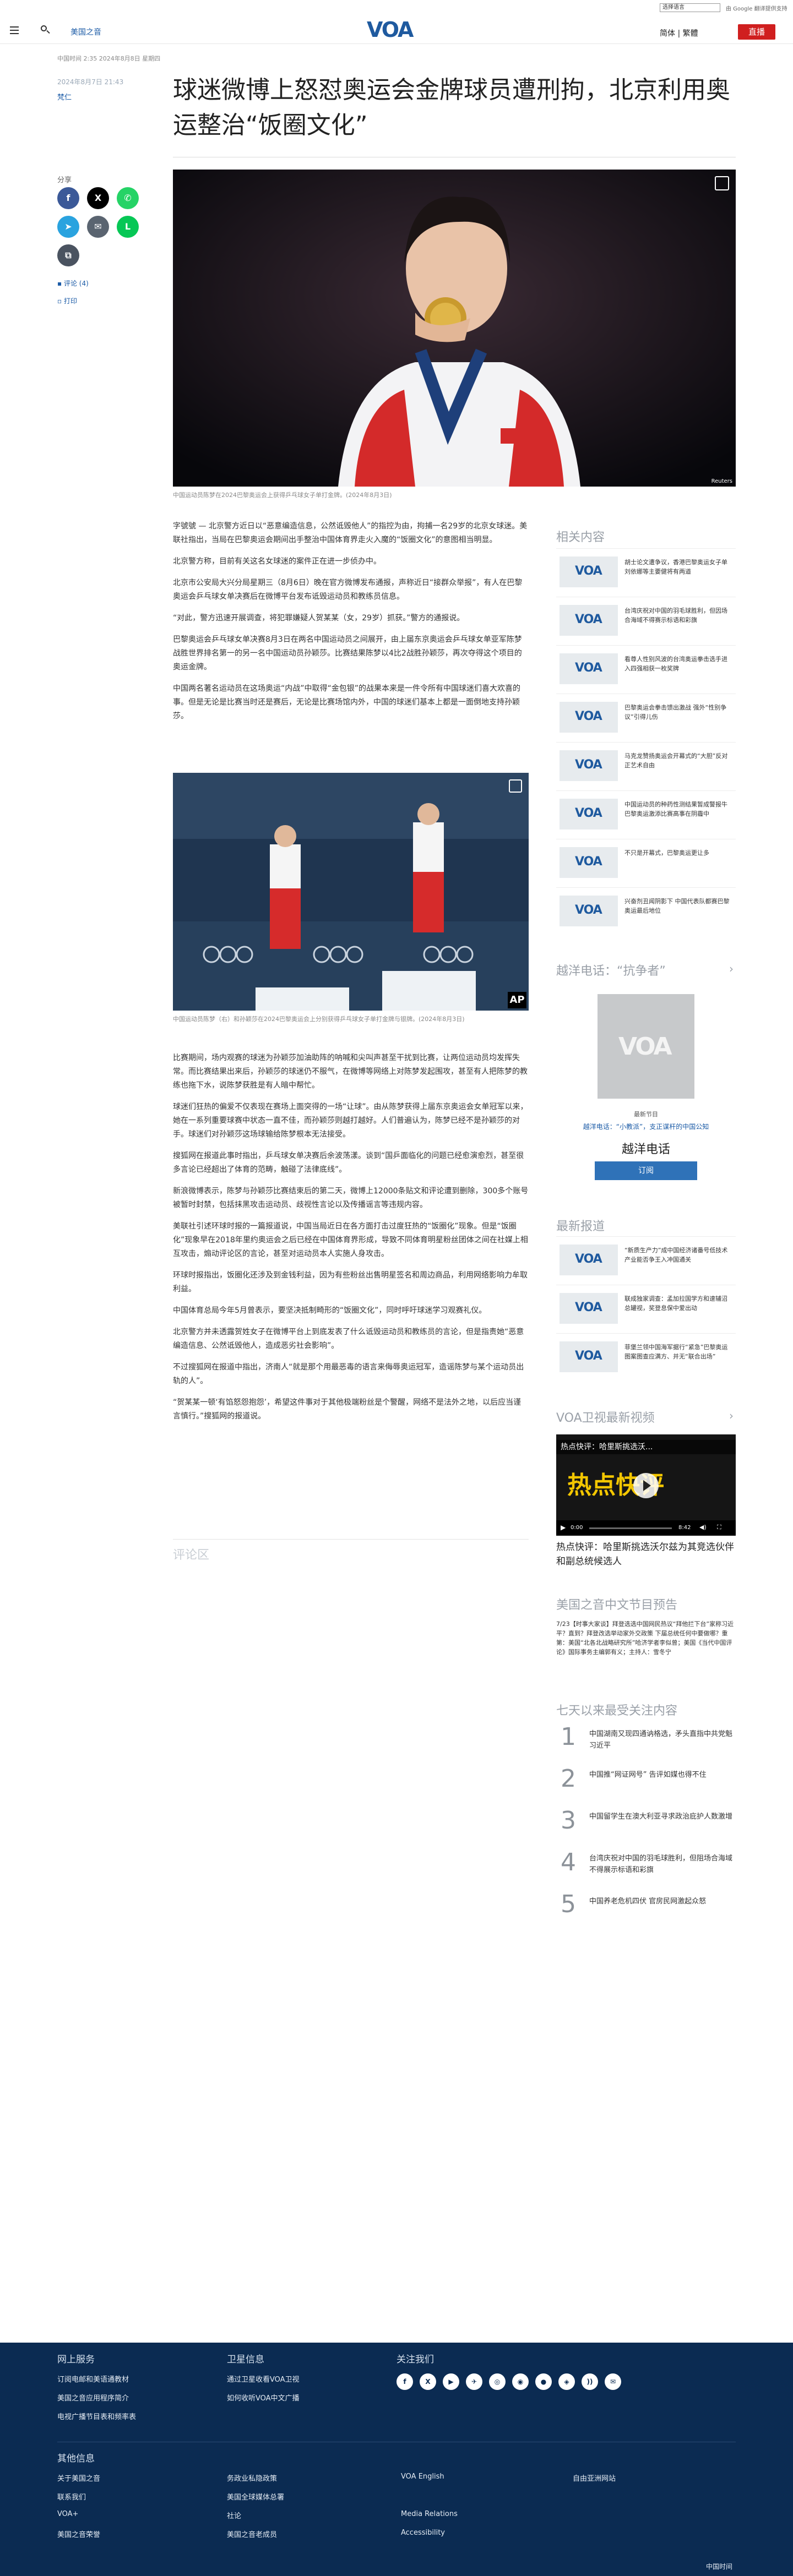  What do you see at coordinates (719, 1528) in the screenshot?
I see `fullscreen-icon: ⛶` at bounding box center [719, 1528].